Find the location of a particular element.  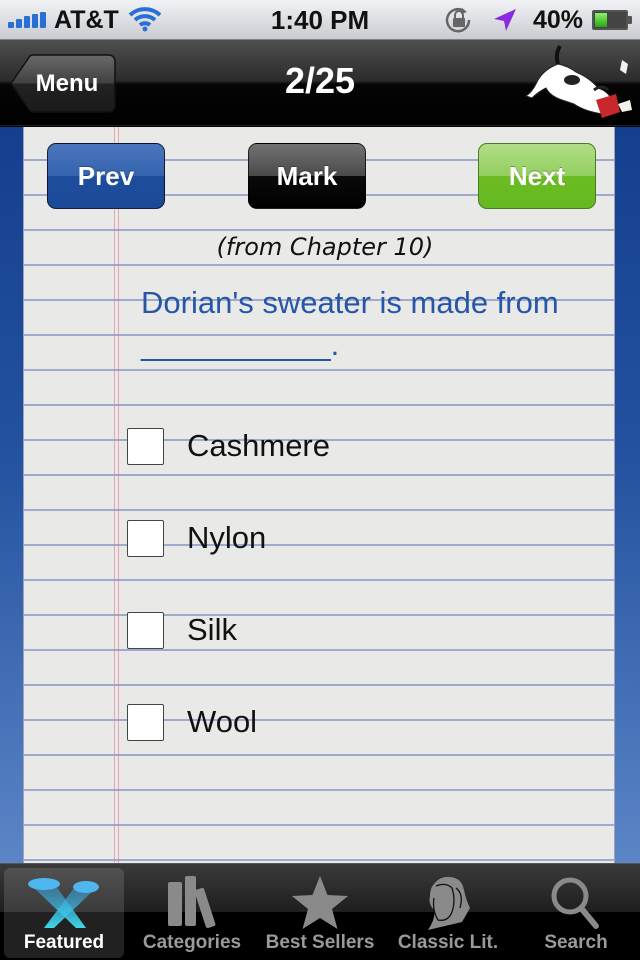

answer-option: Cashmere is located at coordinates (228, 446).